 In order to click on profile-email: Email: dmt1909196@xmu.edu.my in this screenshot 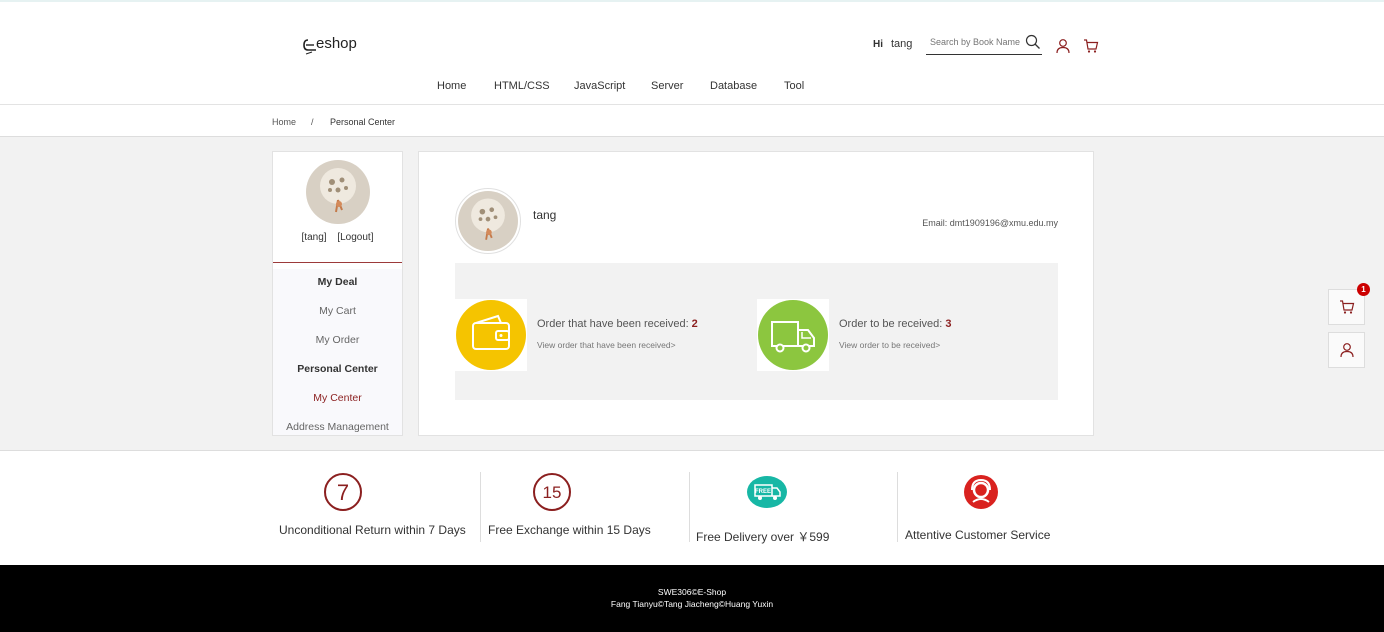, I will do `click(990, 223)`.